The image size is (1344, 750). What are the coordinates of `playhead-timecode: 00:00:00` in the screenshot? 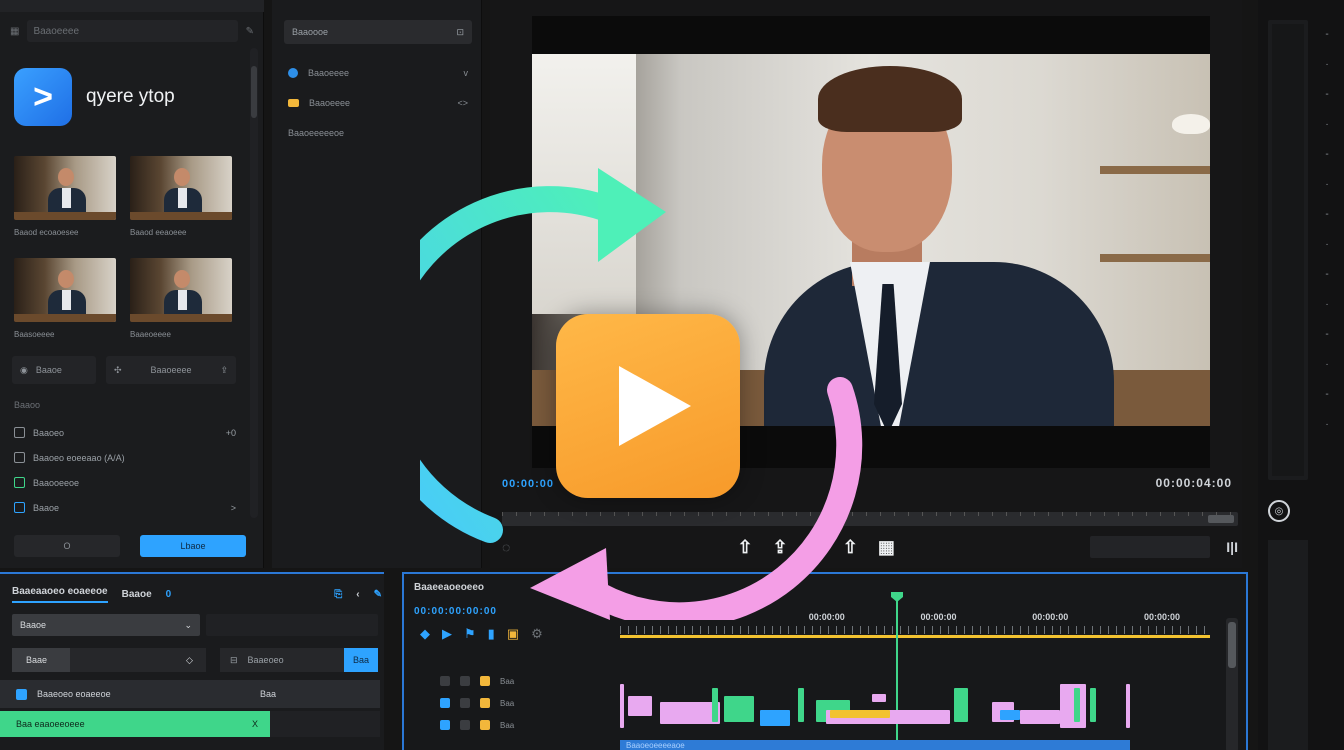 It's located at (528, 484).